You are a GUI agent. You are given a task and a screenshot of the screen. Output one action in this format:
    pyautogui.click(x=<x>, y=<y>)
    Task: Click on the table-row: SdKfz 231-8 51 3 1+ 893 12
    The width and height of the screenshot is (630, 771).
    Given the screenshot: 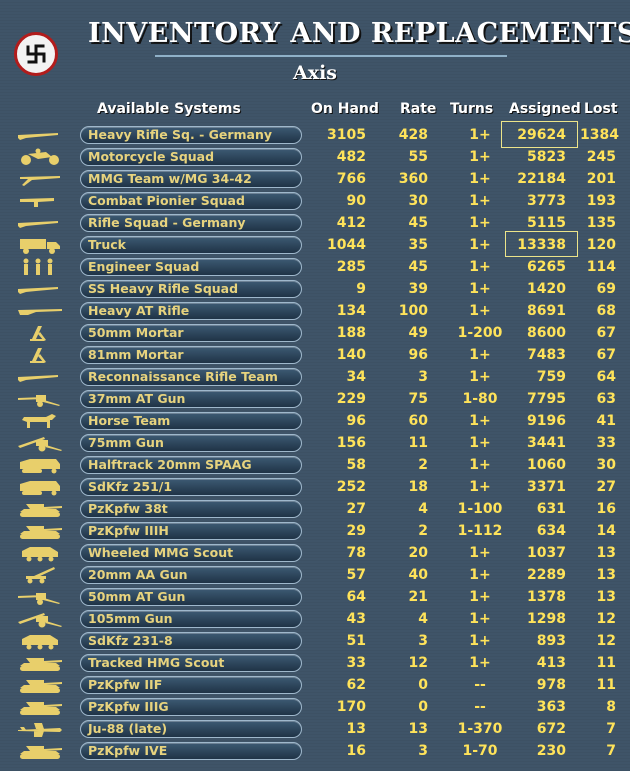 What is the action you would take?
    pyautogui.click(x=315, y=641)
    